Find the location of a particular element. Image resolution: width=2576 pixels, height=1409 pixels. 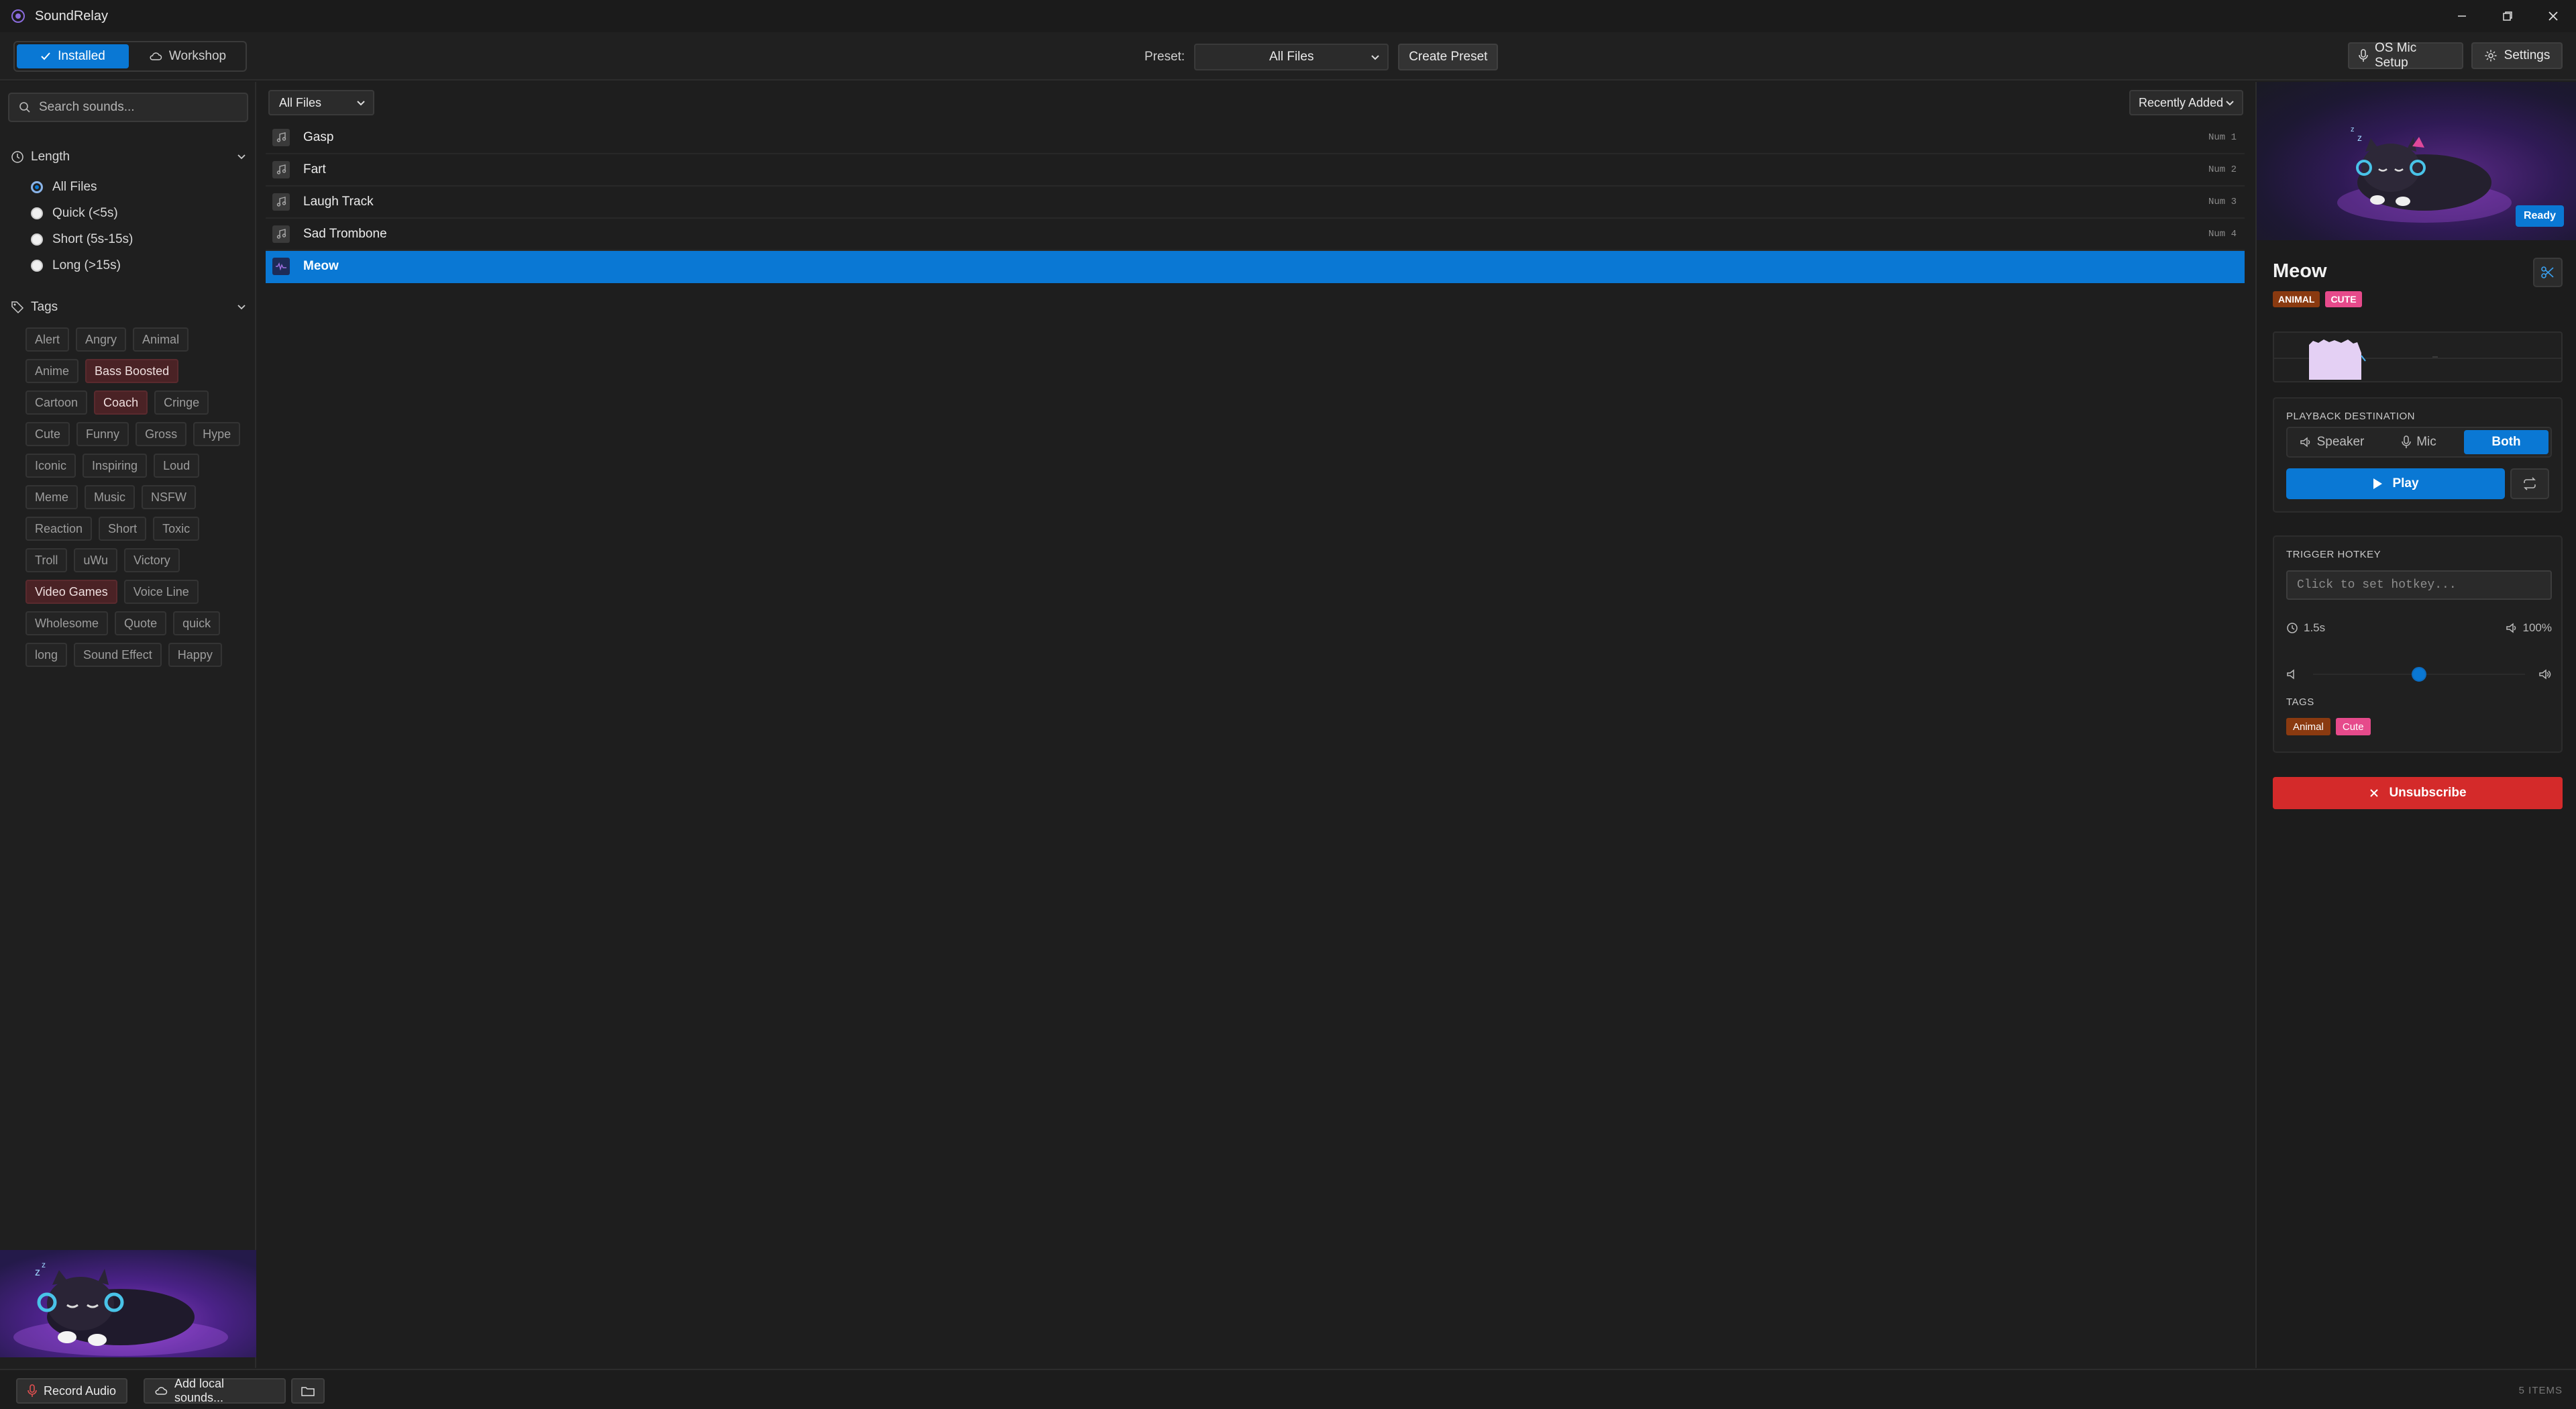

tag-chip: Toxic is located at coordinates (176, 529).